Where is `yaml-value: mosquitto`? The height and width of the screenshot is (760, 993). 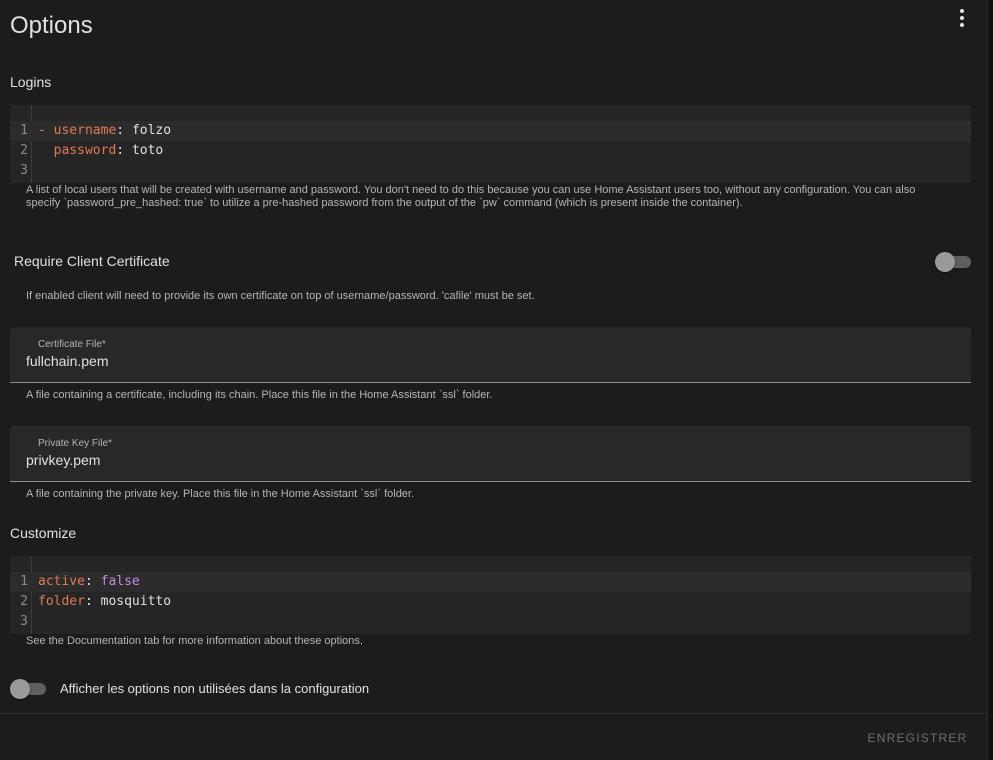 yaml-value: mosquitto is located at coordinates (136, 601).